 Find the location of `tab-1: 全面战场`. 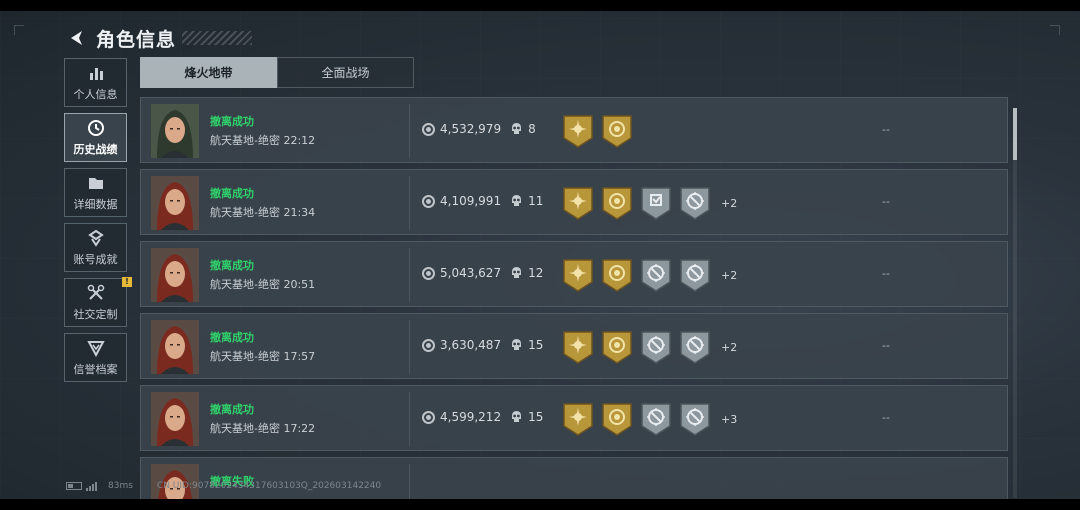

tab-1: 全面战场 is located at coordinates (345, 72).